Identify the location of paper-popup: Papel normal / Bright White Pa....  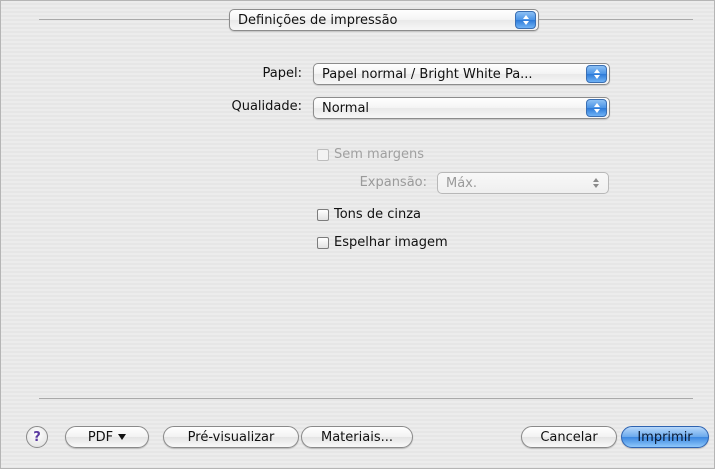
(461, 74).